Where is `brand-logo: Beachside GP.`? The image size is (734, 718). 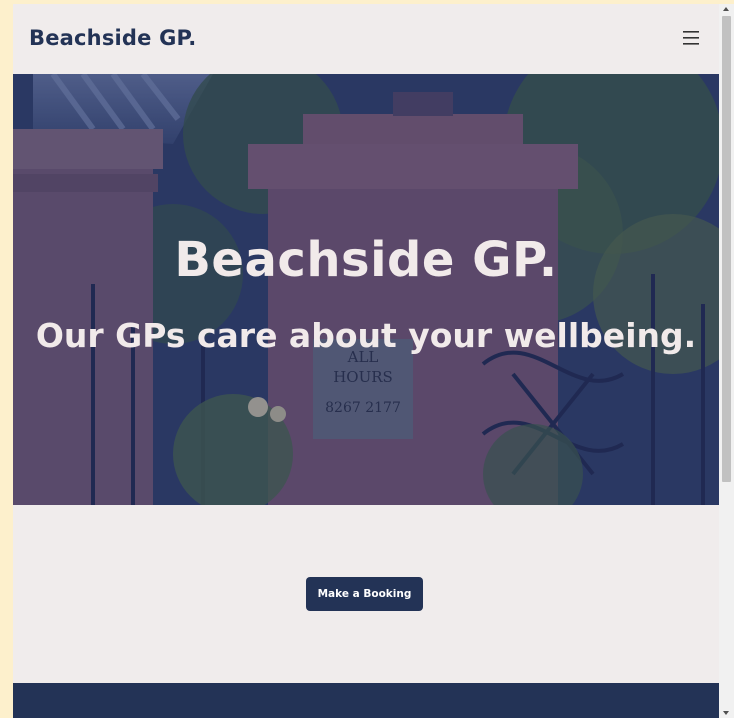 brand-logo: Beachside GP. is located at coordinates (112, 38).